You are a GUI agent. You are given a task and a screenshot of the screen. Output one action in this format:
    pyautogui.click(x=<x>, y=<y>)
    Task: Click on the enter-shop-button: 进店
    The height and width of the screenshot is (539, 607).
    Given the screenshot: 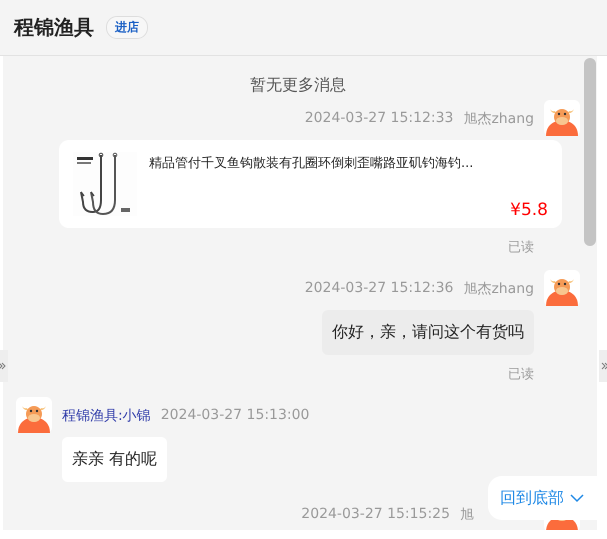 What is the action you would take?
    pyautogui.click(x=127, y=27)
    